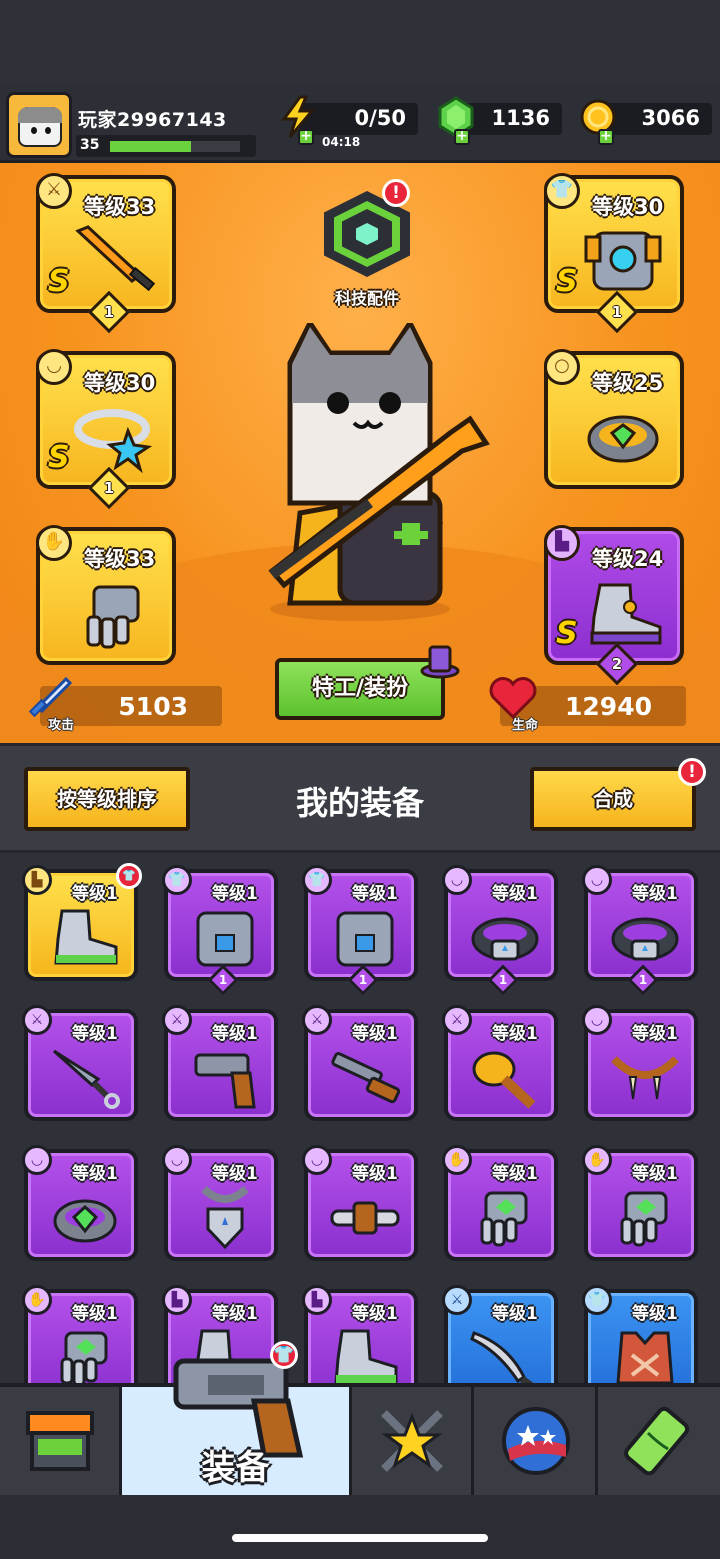 This screenshot has height=1559, width=720. I want to click on cat-hero-character, so click(379, 472).